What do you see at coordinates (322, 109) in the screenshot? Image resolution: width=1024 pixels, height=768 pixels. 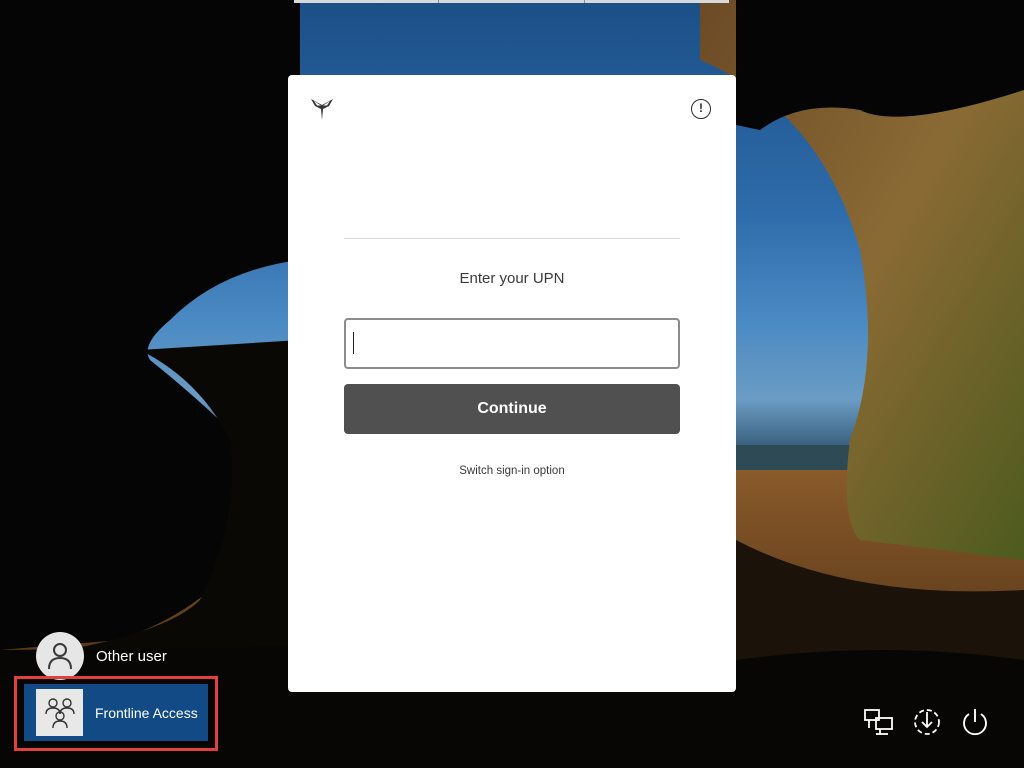 I see `brand-logo-icon` at bounding box center [322, 109].